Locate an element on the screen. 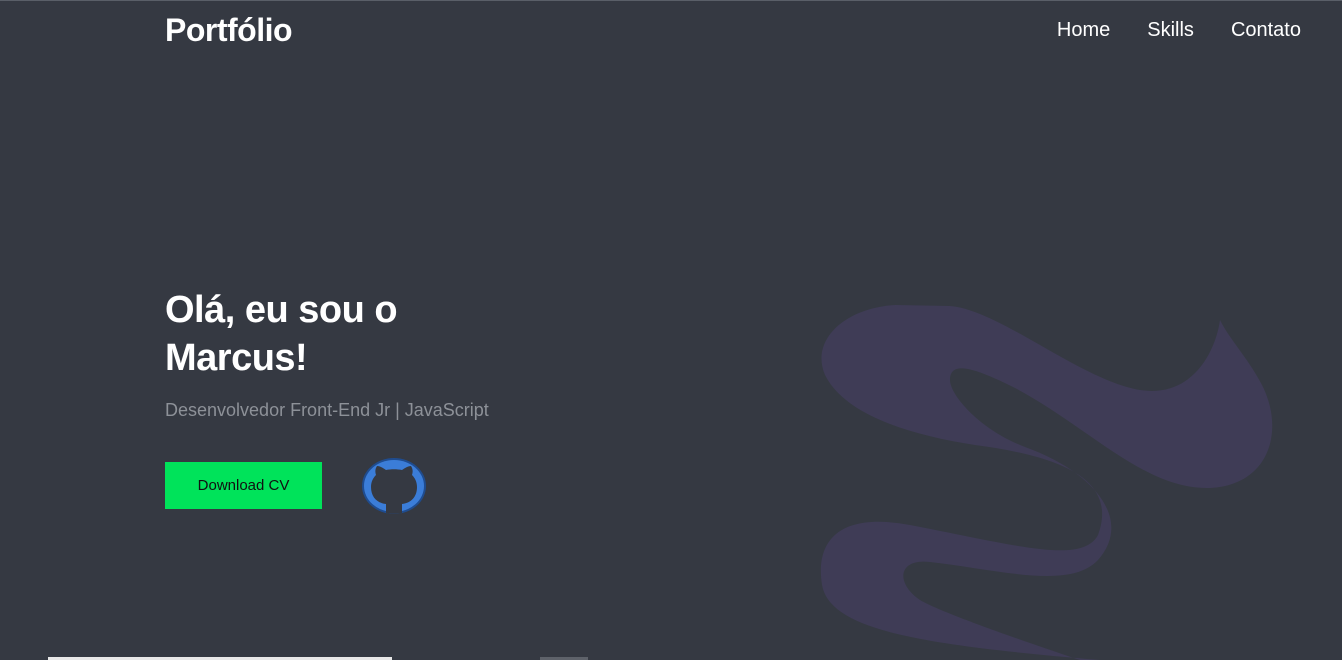 This screenshot has width=1342, height=660. hero-subtitle: Desenvolvedor Front-End Jr | JavaScript is located at coordinates (327, 410).